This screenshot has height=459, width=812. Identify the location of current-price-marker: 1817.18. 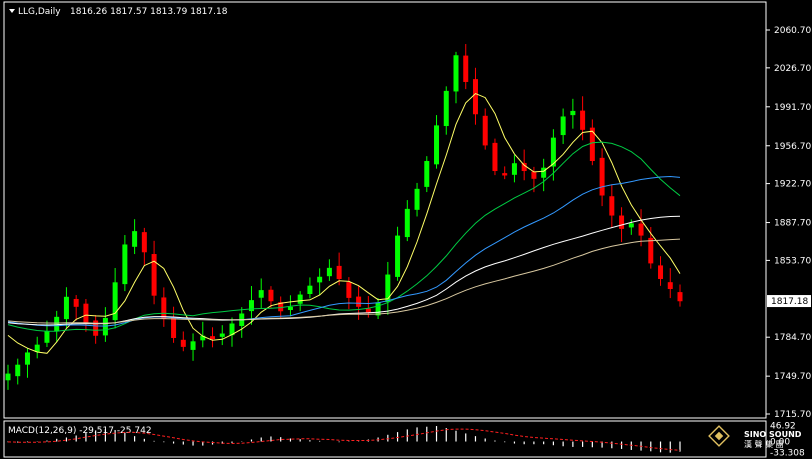
(789, 301).